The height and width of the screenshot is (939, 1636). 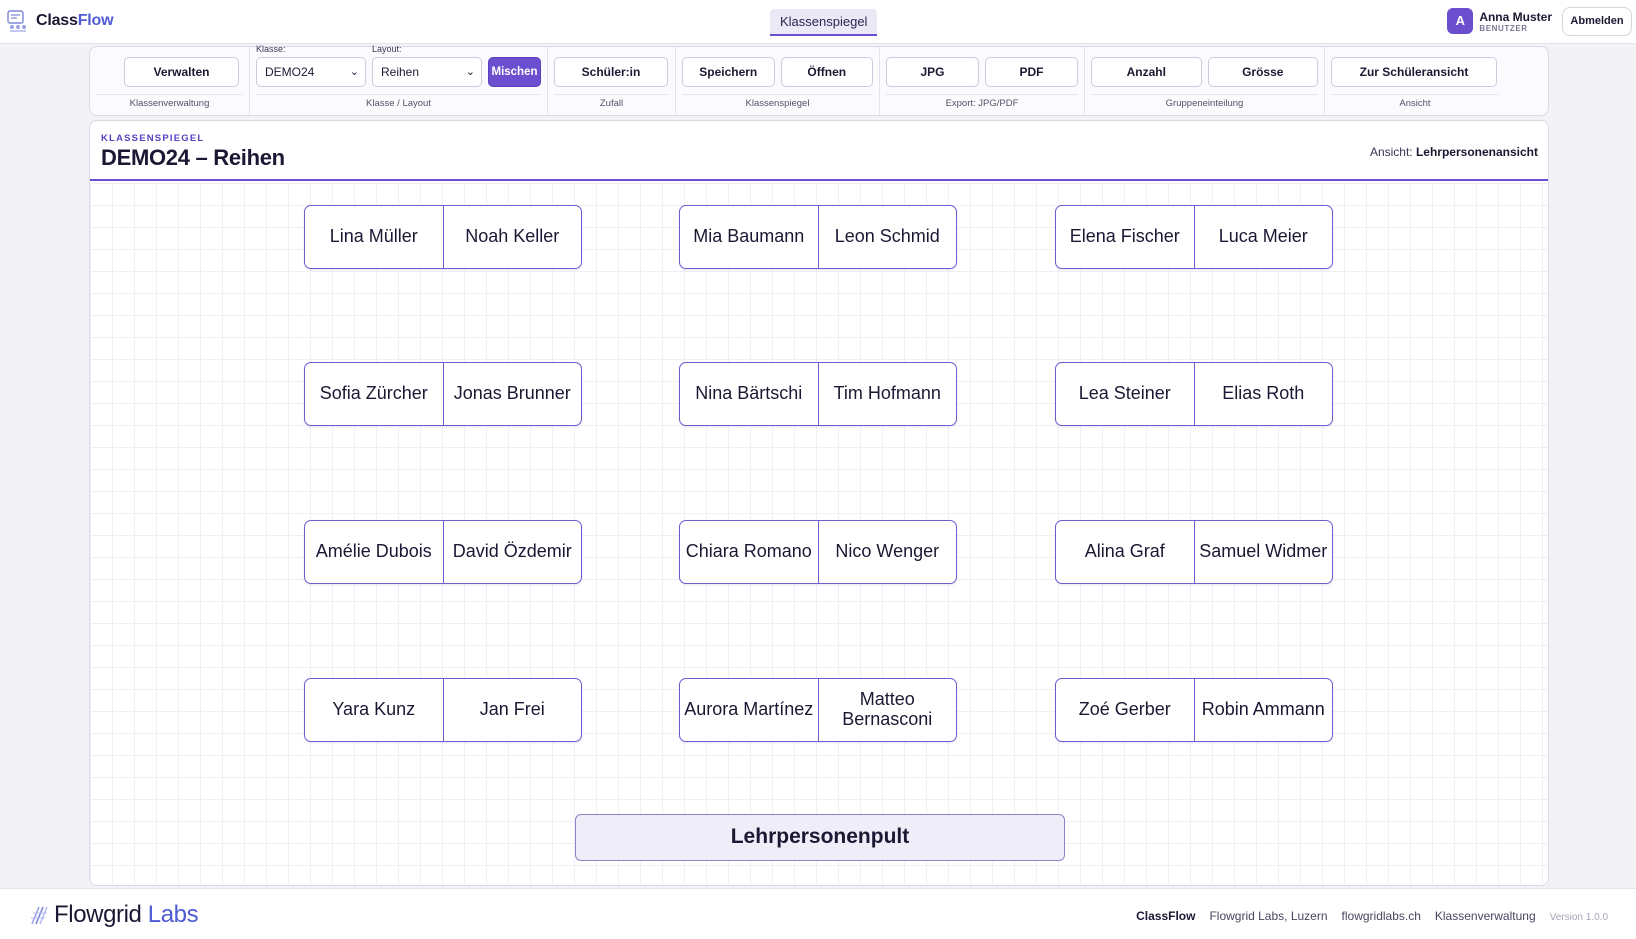 What do you see at coordinates (611, 72) in the screenshot?
I see `random-student-button: Schüler:in` at bounding box center [611, 72].